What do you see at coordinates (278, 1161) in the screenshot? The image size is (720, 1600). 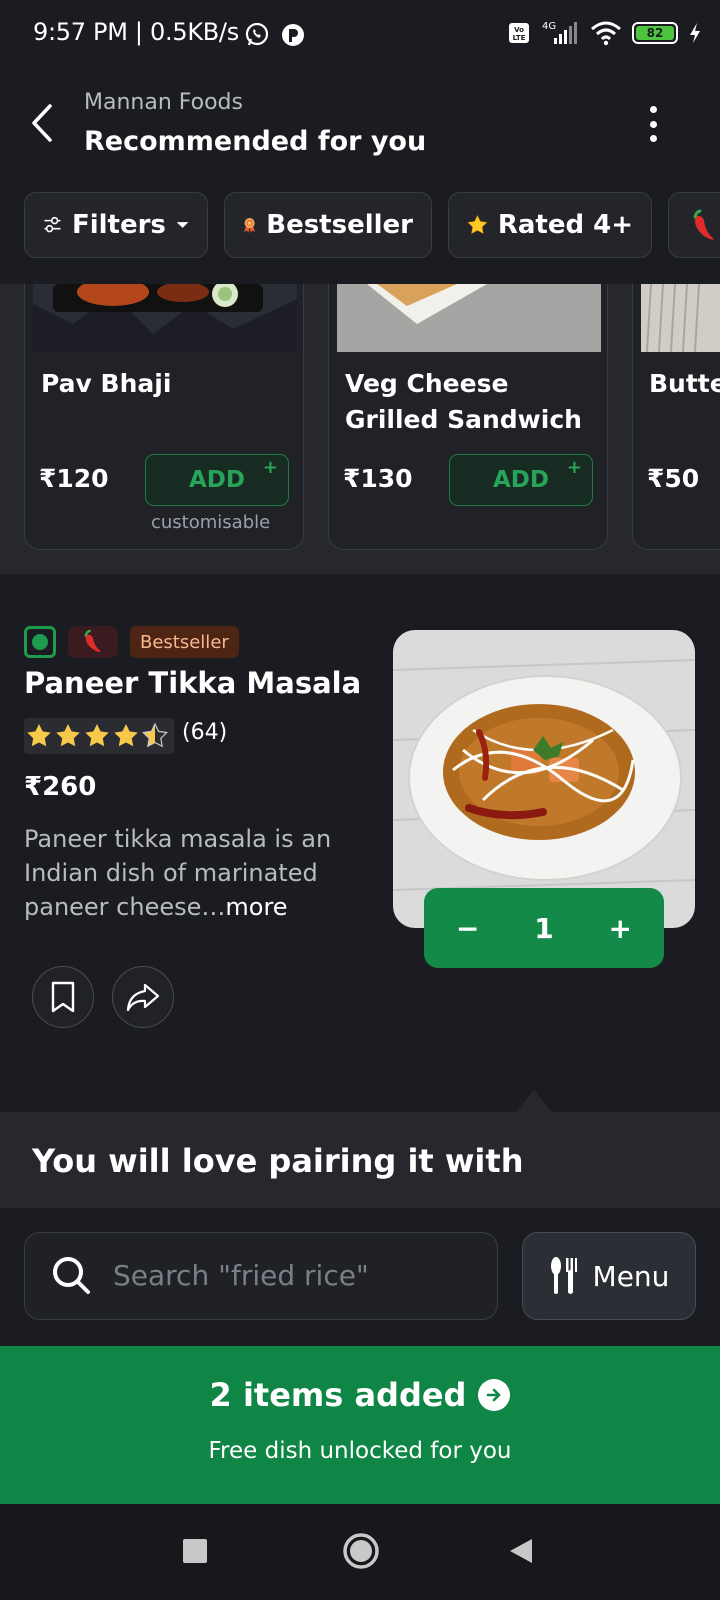 I see `pairing-title: You will love pairing it with` at bounding box center [278, 1161].